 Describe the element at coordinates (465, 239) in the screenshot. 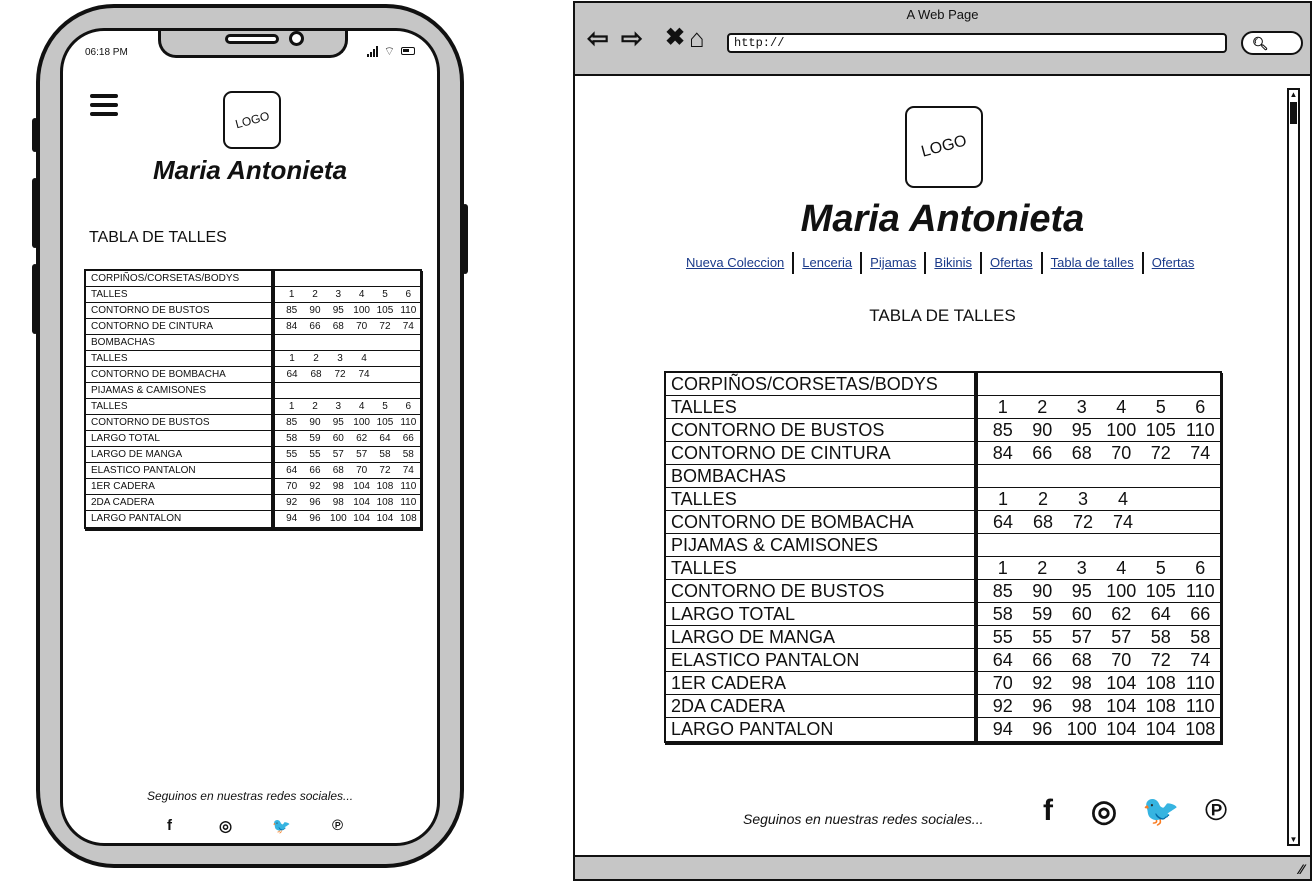

I see `phone-power-button` at that location.